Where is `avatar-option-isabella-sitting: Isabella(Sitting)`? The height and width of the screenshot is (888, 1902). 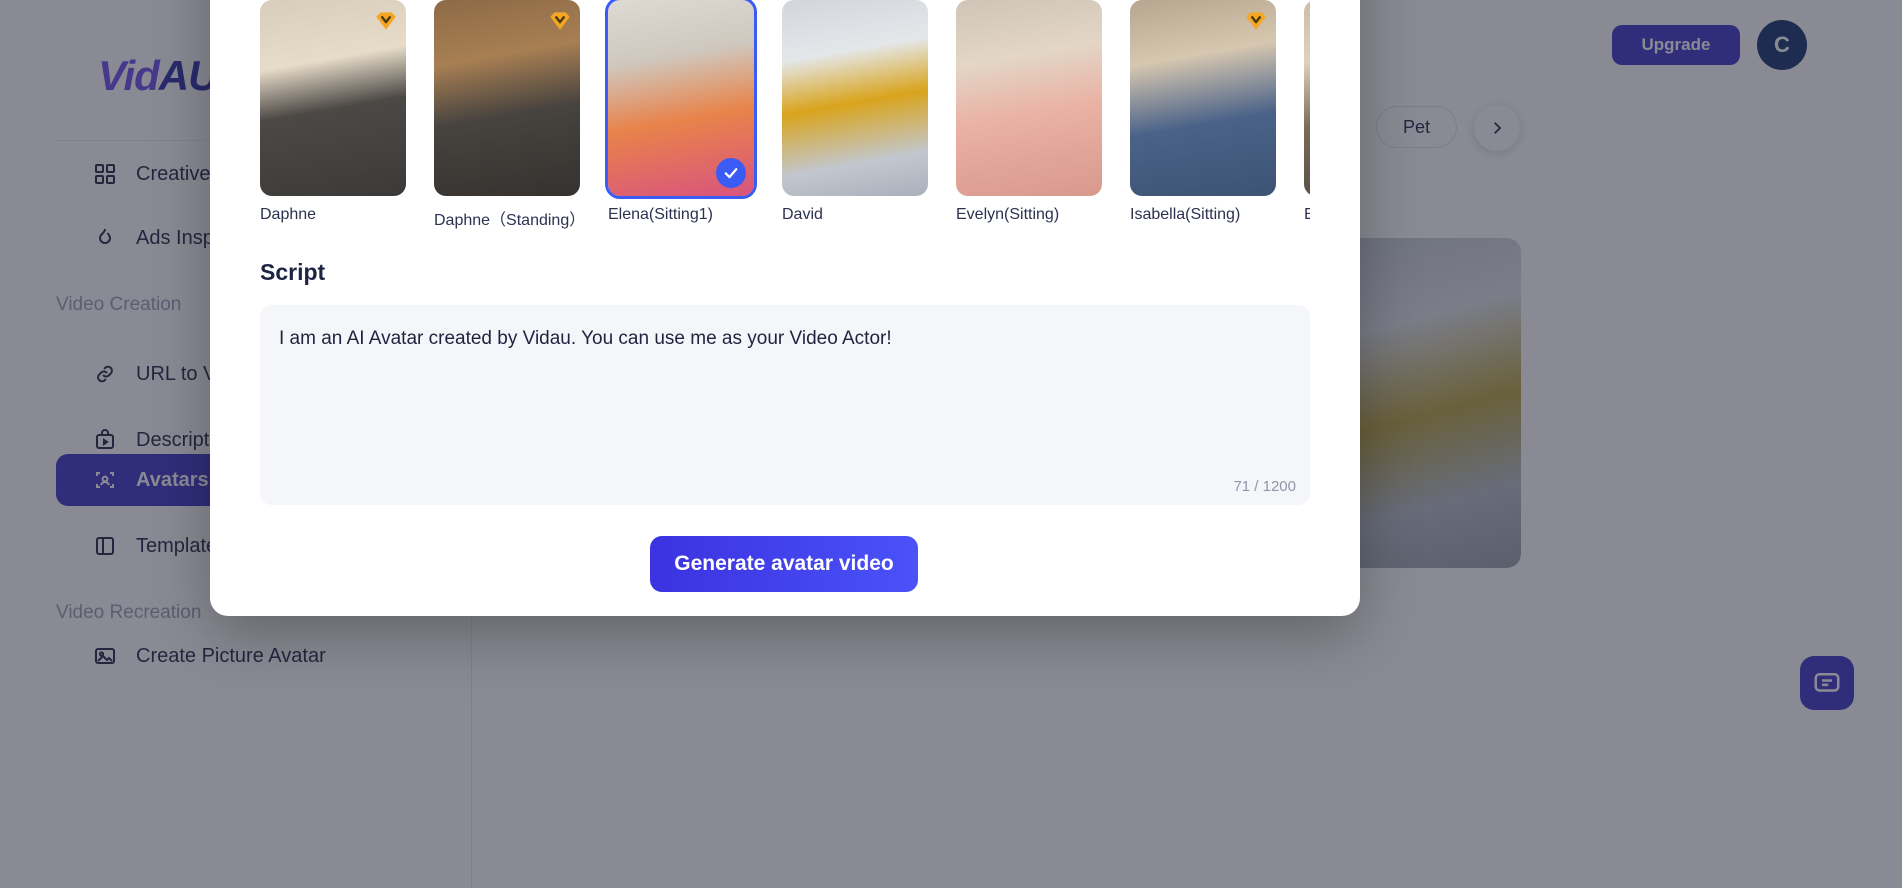 avatar-option-isabella-sitting: Isabella(Sitting) is located at coordinates (1203, 120).